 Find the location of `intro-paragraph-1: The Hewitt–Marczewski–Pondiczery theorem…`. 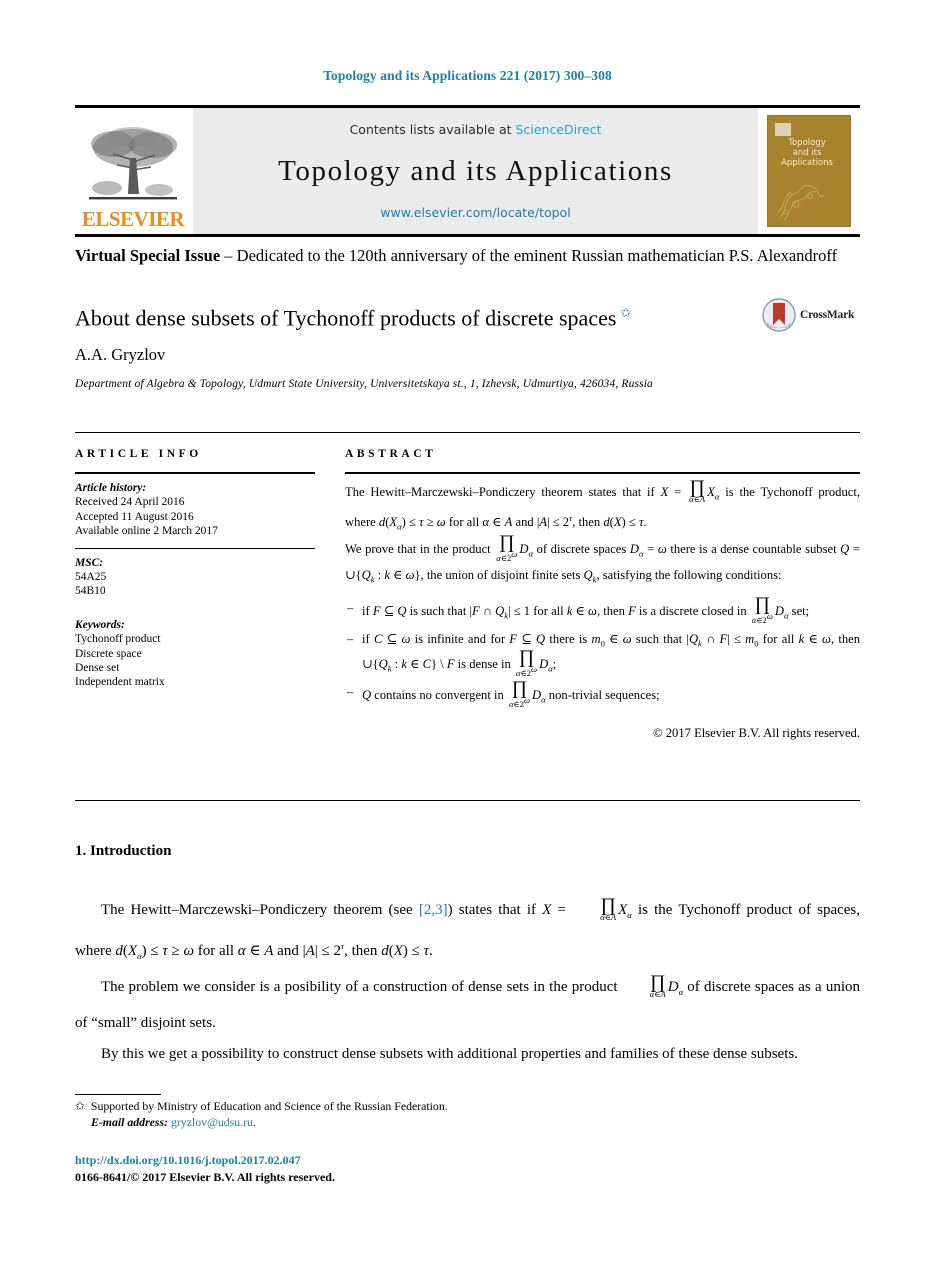

intro-paragraph-1: The Hewitt–Marczewski–Pondiczery theorem… is located at coordinates (468, 927).